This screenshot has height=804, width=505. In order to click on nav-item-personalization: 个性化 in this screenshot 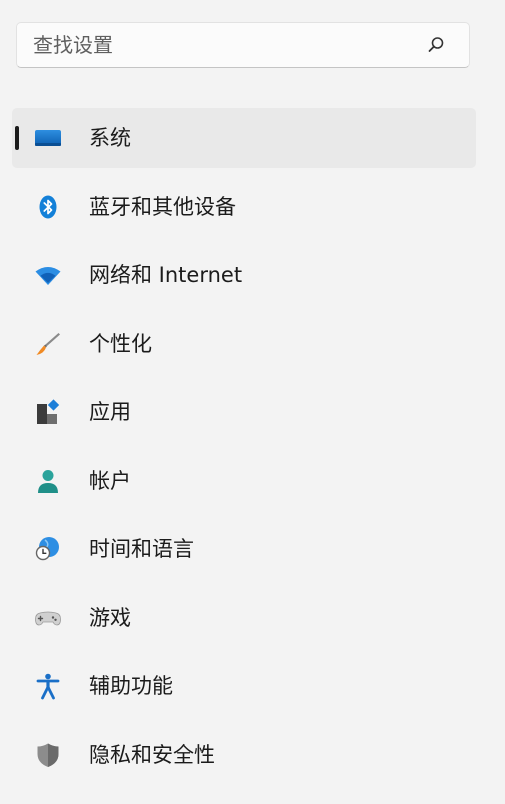, I will do `click(244, 344)`.